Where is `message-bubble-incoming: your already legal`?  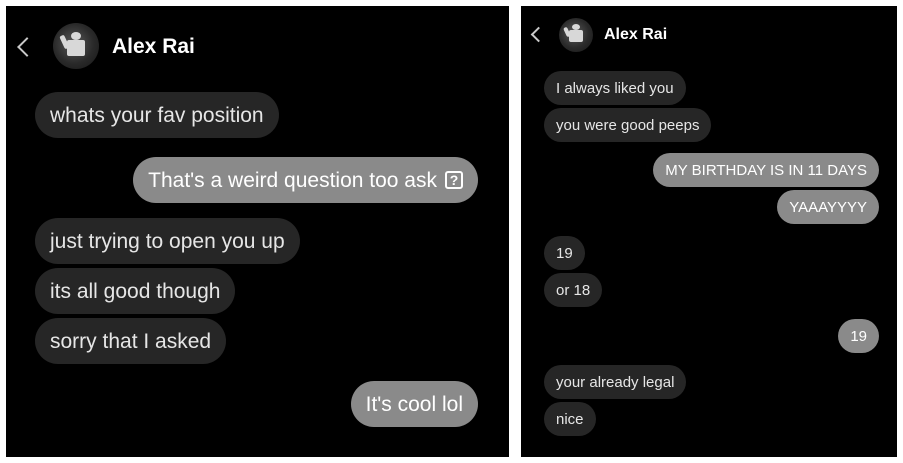
message-bubble-incoming: your already legal is located at coordinates (615, 382).